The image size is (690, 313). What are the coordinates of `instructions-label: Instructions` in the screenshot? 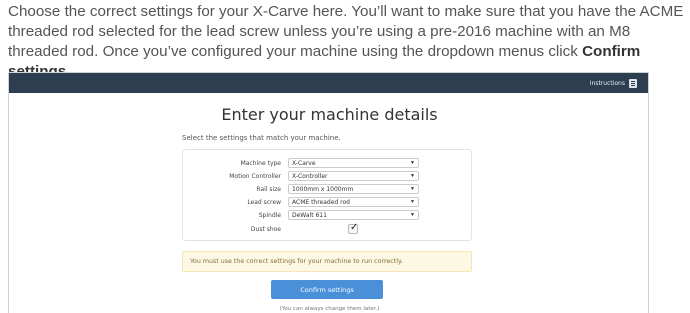 It's located at (607, 83).